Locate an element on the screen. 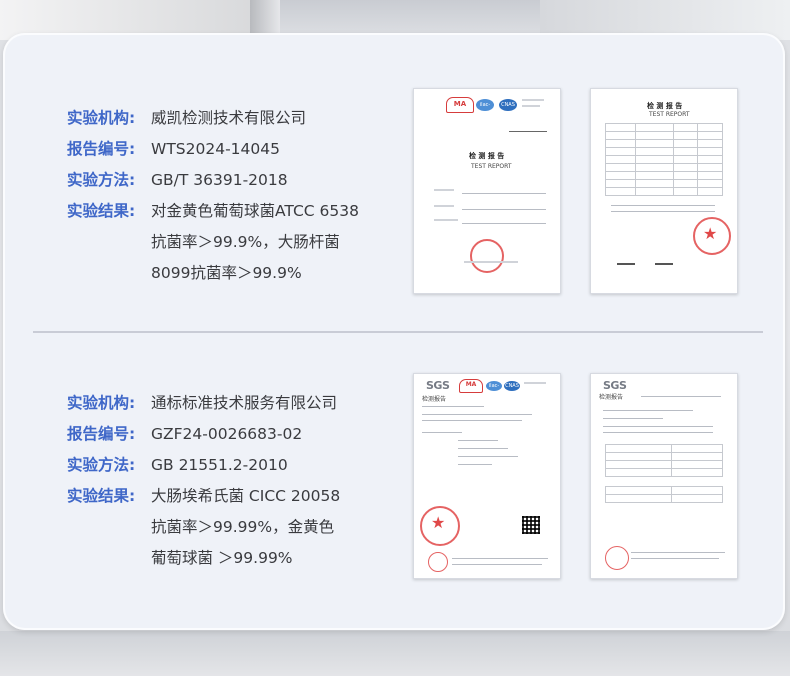 Image resolution: width=790 pixels, height=676 pixels. section-divider is located at coordinates (398, 332).